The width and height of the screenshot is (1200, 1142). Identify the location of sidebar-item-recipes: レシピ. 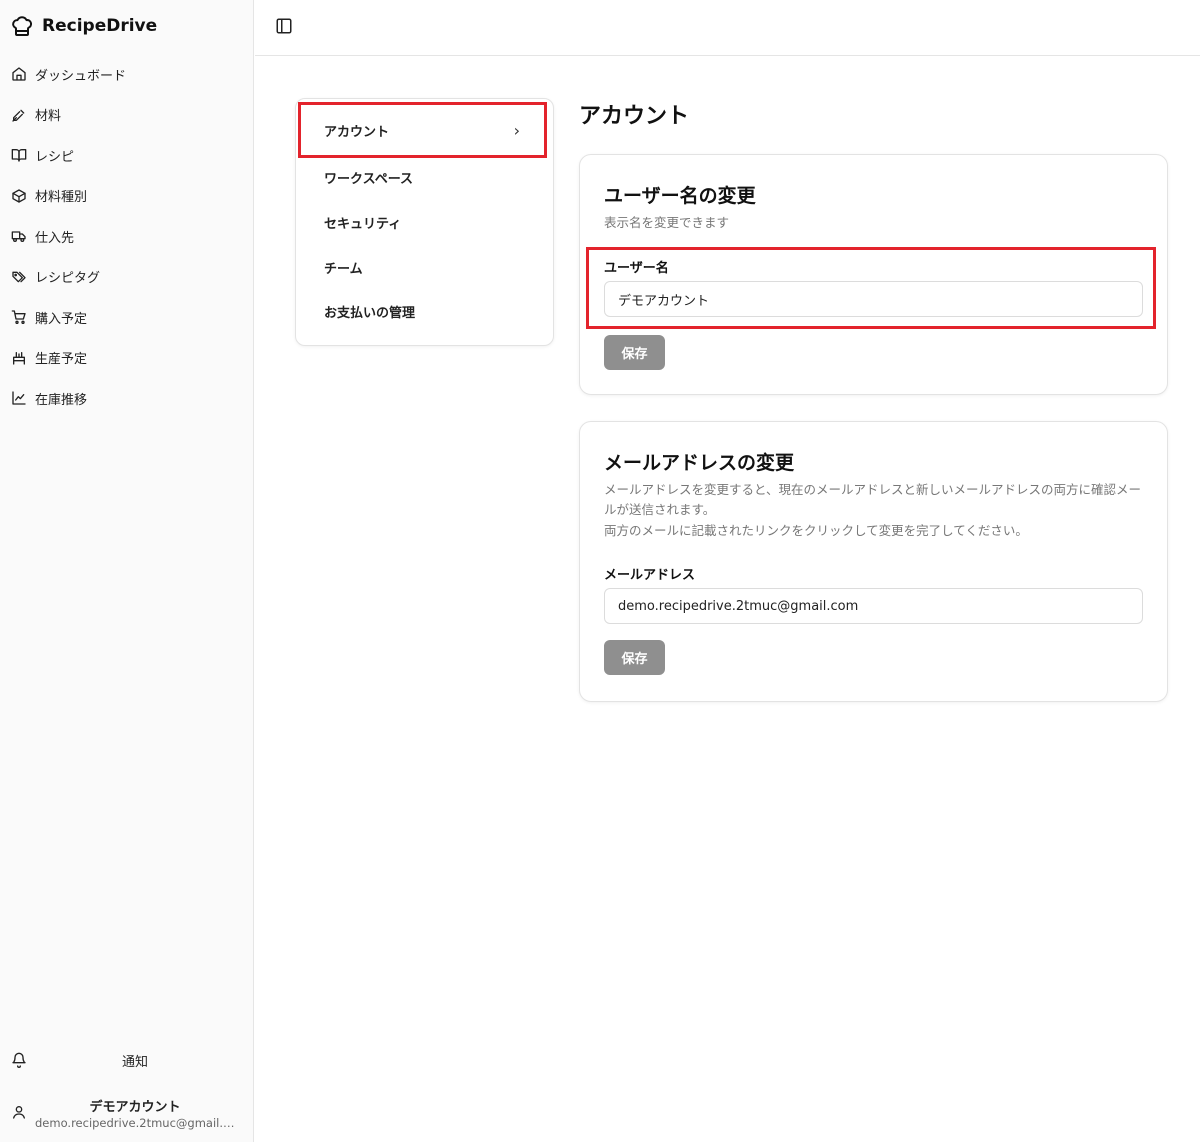
(127, 155).